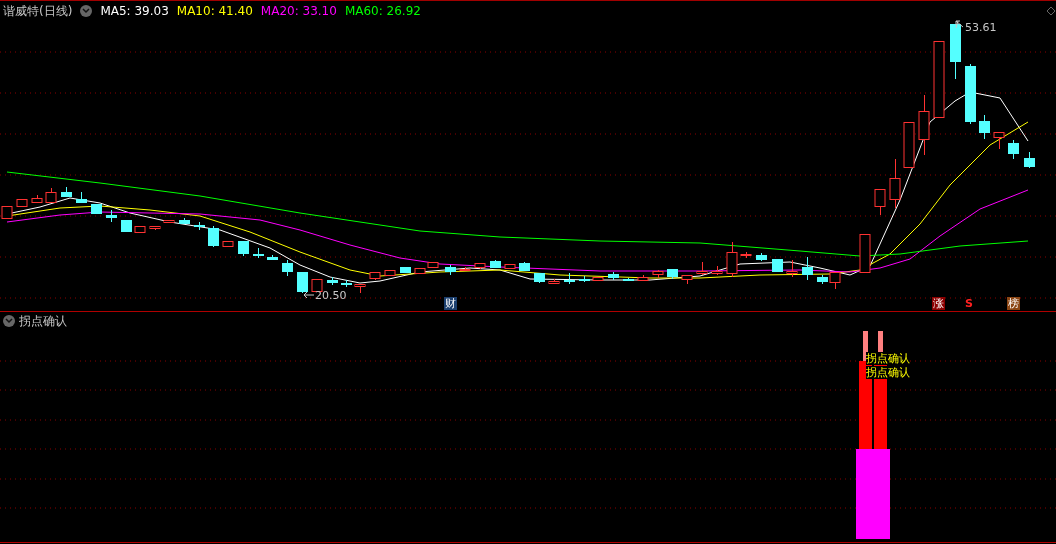 Image resolution: width=1056 pixels, height=544 pixels. Describe the element at coordinates (298, 11) in the screenshot. I see `ma-legend-label: MA20: 33.10` at that location.